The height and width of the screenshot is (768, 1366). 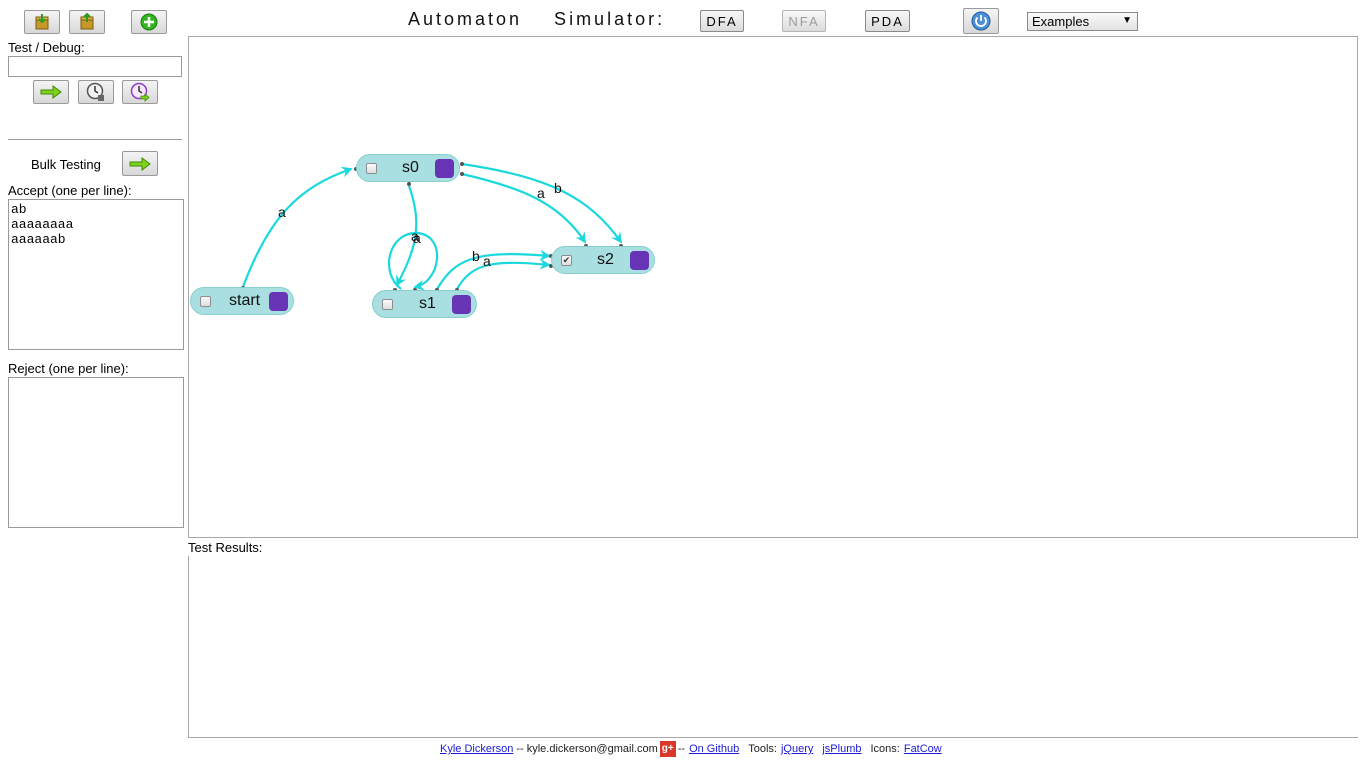 I want to click on google-plus-icon: g+, so click(x=667, y=749).